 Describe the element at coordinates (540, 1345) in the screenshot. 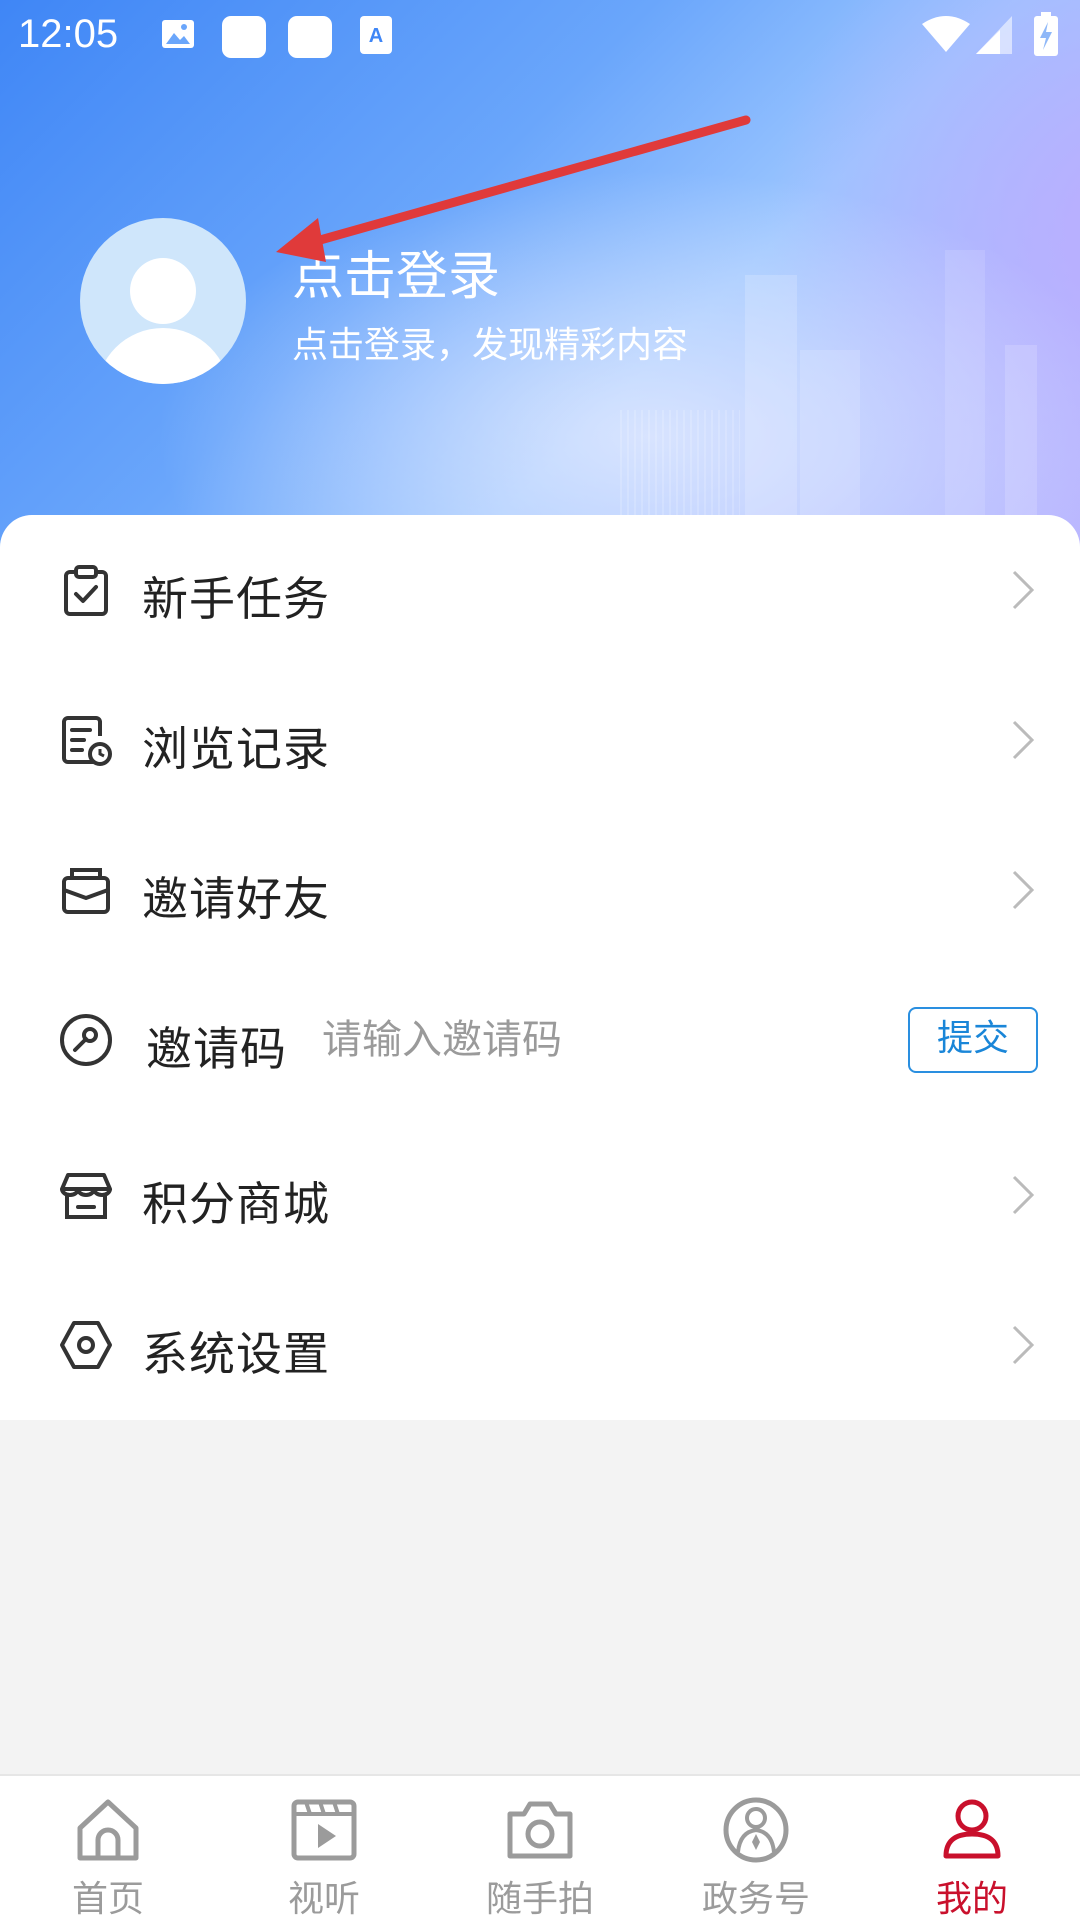

I see `menu-item-system-settings: 系统设置` at that location.